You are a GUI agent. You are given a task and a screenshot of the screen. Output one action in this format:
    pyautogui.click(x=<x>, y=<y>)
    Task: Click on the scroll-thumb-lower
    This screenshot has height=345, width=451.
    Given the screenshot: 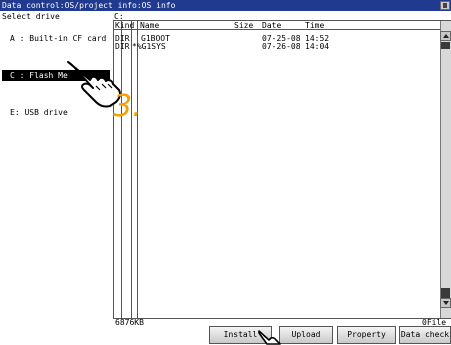 What is the action you would take?
    pyautogui.click(x=445, y=293)
    